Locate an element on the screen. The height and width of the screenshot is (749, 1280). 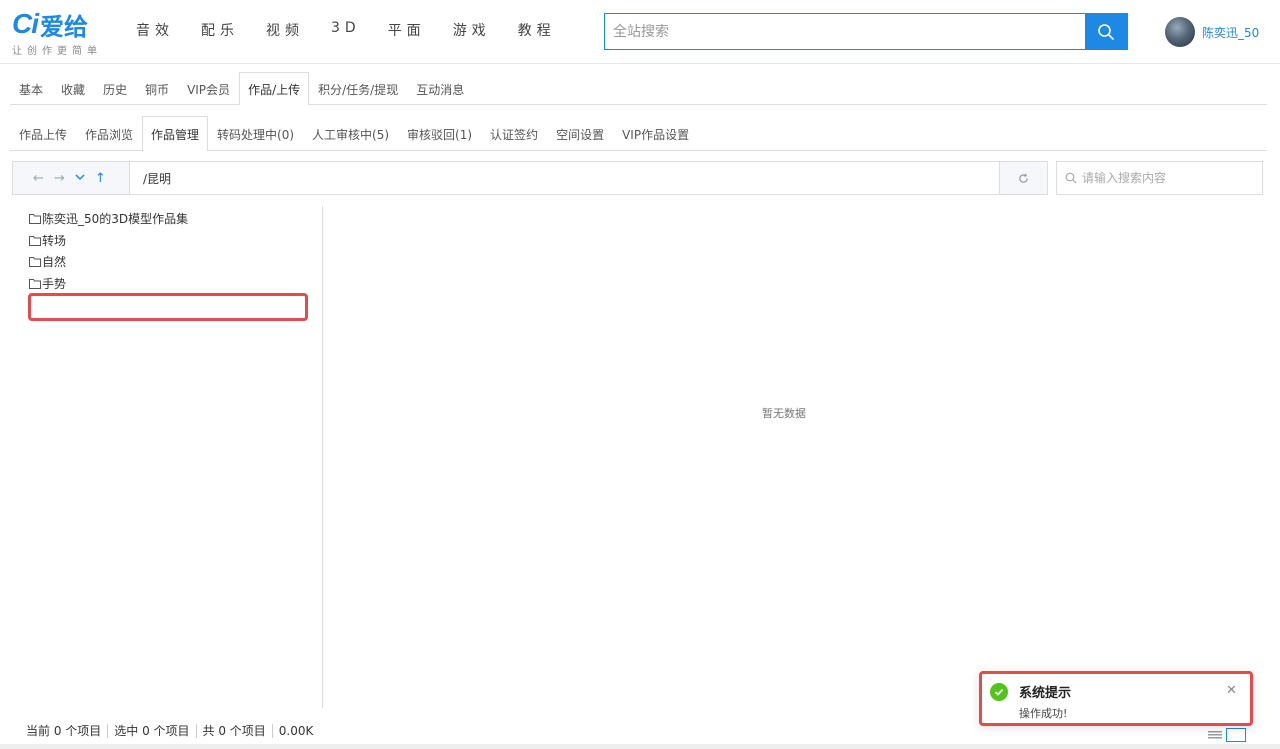
site-search is located at coordinates (866, 31).